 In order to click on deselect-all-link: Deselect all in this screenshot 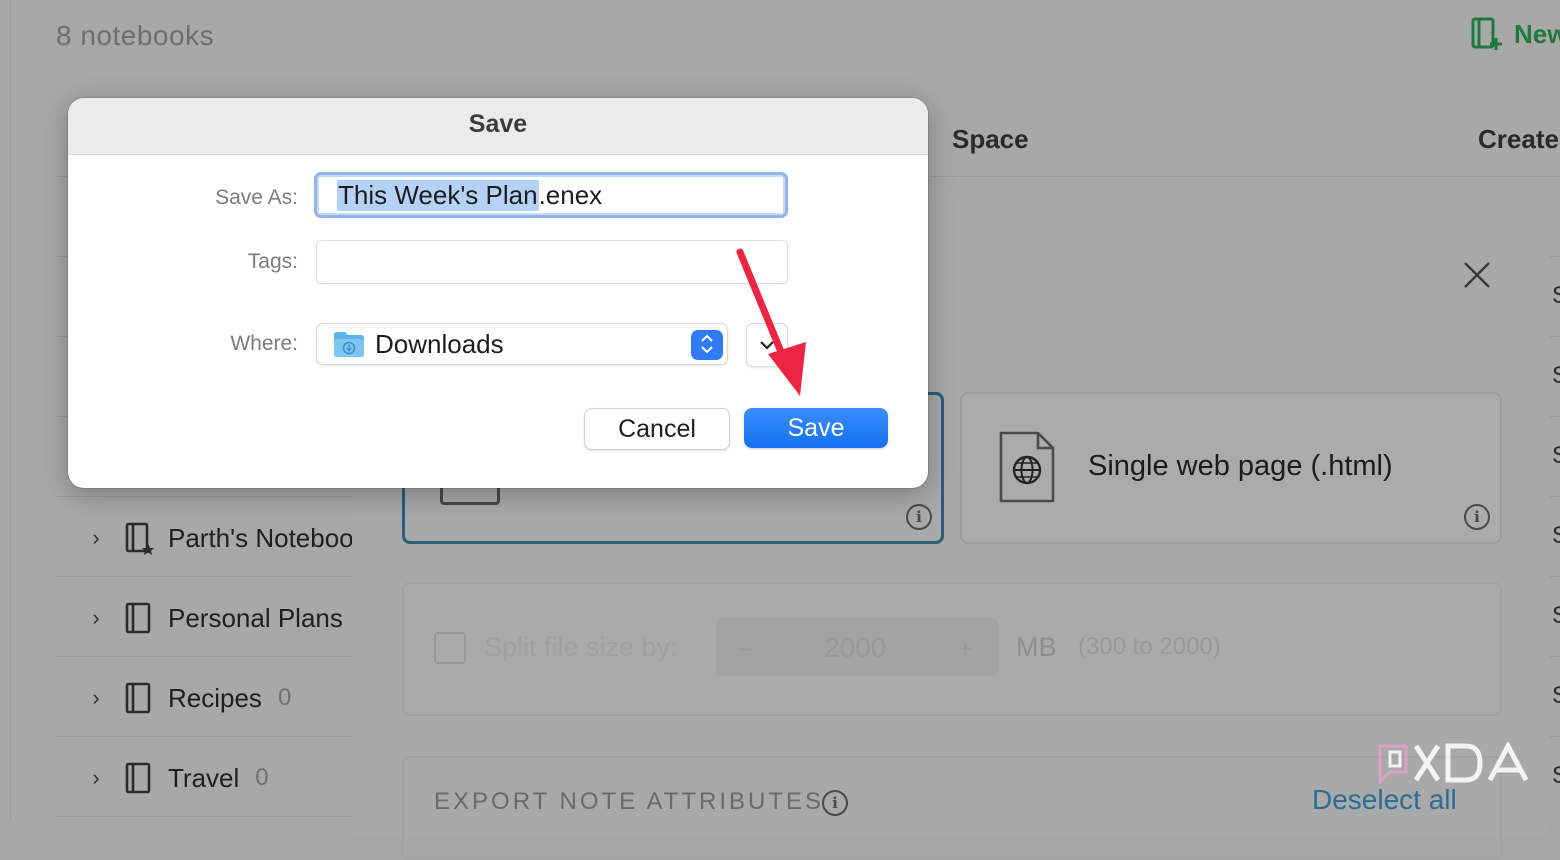, I will do `click(1384, 800)`.